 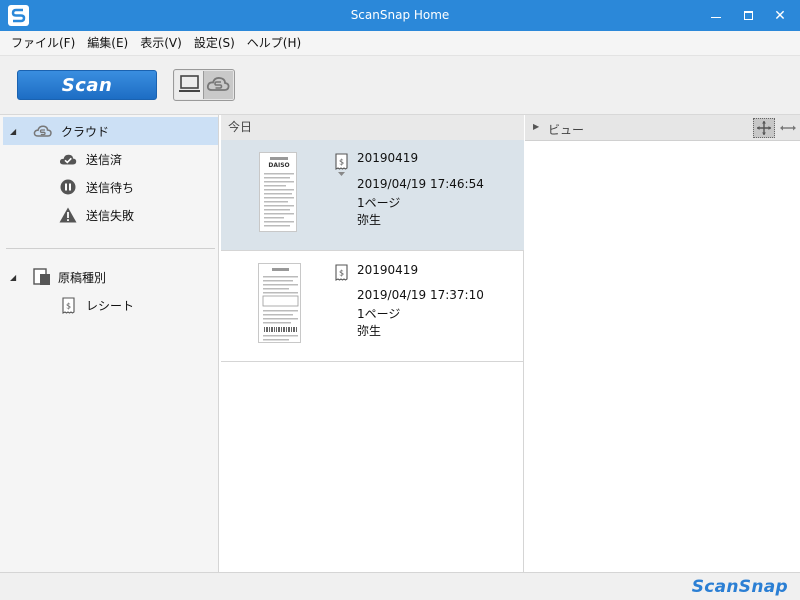 I want to click on cloud-mode-button, so click(x=218, y=85).